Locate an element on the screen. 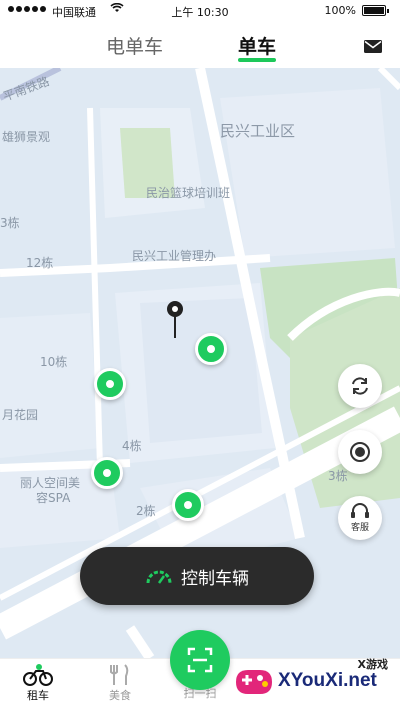 Image resolution: width=400 pixels, height=711 pixels. refresh-button is located at coordinates (360, 386).